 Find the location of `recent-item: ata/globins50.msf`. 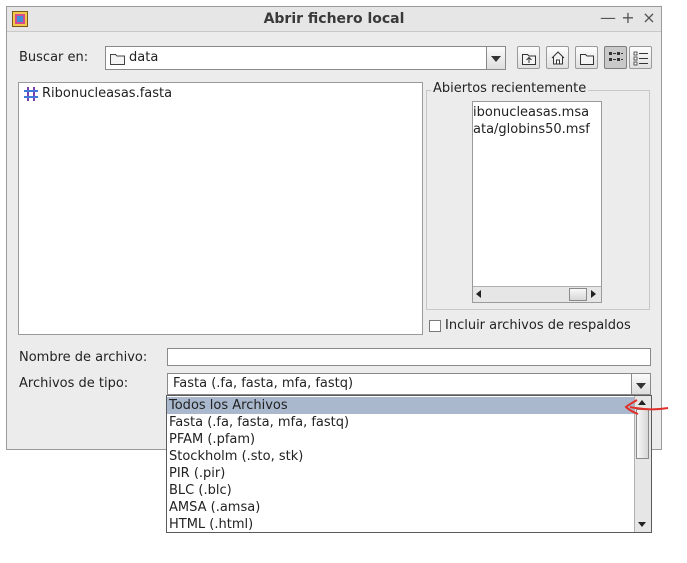

recent-item: ata/globins50.msf is located at coordinates (537, 129).